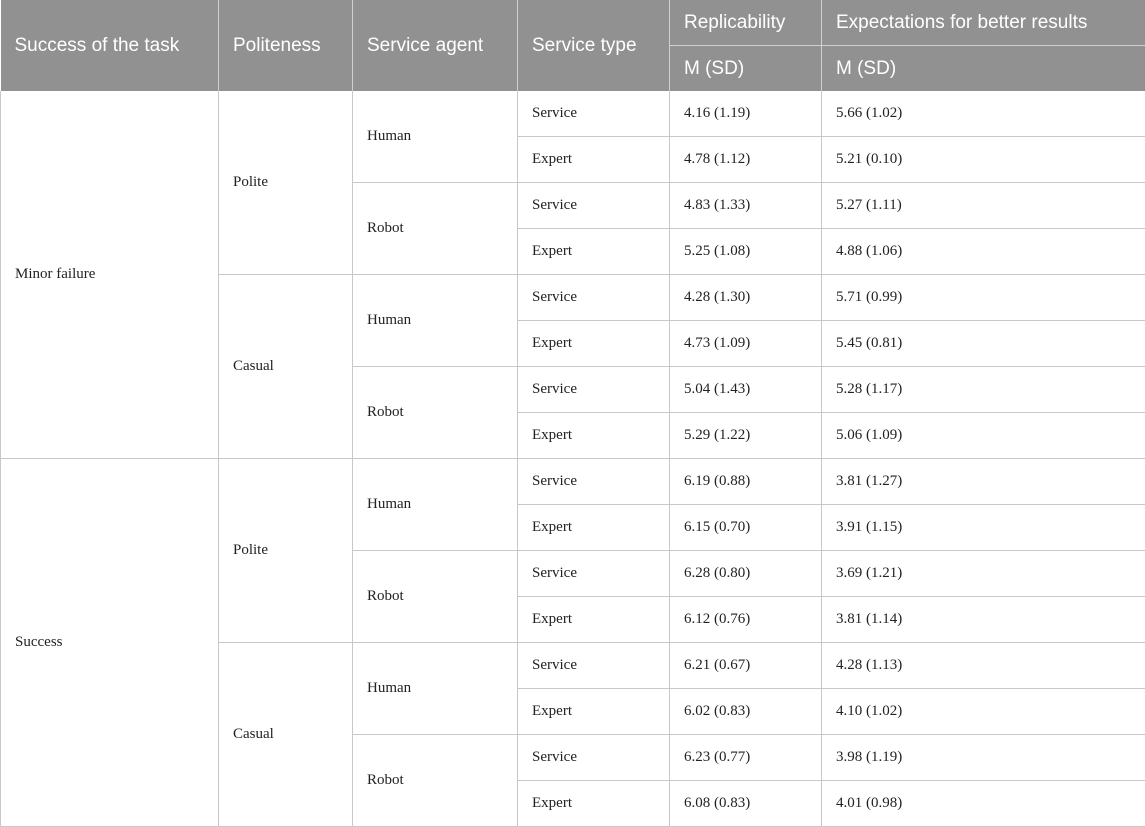  What do you see at coordinates (746, 23) in the screenshot?
I see `header-replicability: Replicability` at bounding box center [746, 23].